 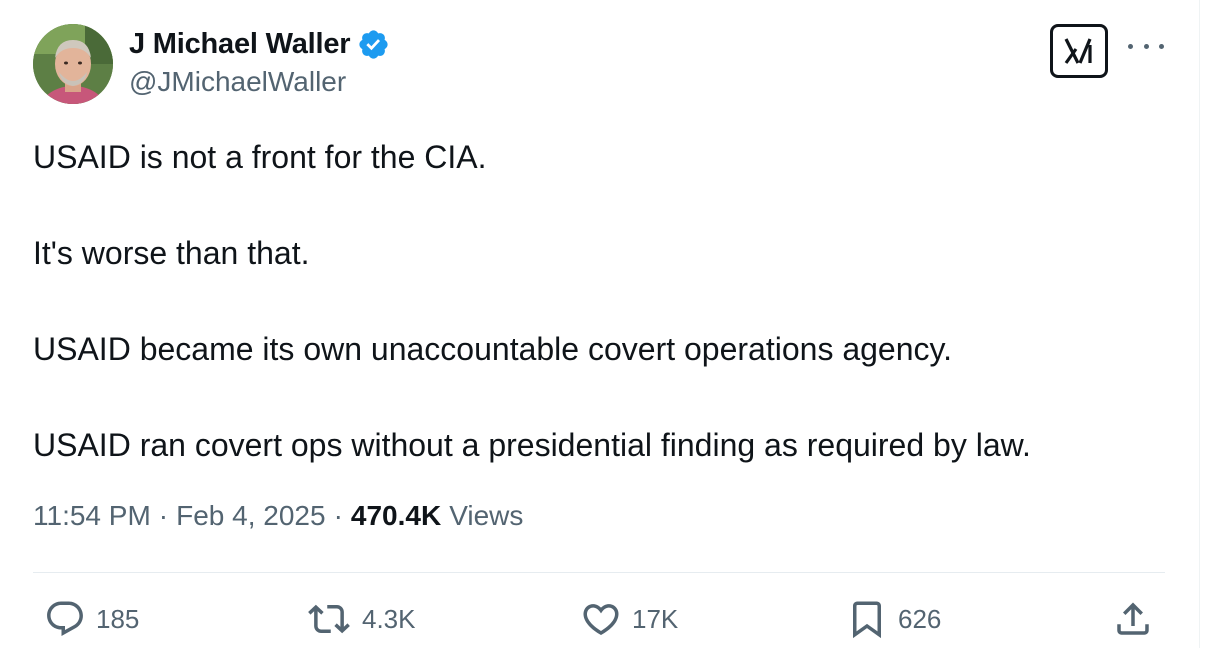 I want to click on grok-icon, so click(x=1078, y=51).